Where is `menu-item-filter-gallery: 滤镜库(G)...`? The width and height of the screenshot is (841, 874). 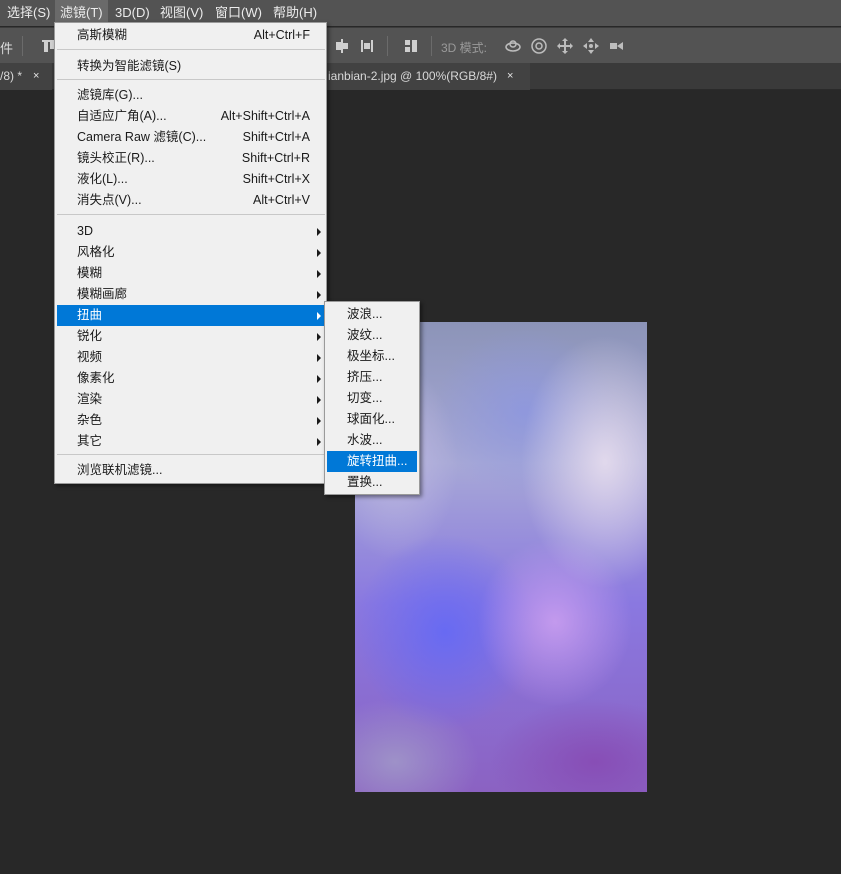 menu-item-filter-gallery: 滤镜库(G)... is located at coordinates (191, 95).